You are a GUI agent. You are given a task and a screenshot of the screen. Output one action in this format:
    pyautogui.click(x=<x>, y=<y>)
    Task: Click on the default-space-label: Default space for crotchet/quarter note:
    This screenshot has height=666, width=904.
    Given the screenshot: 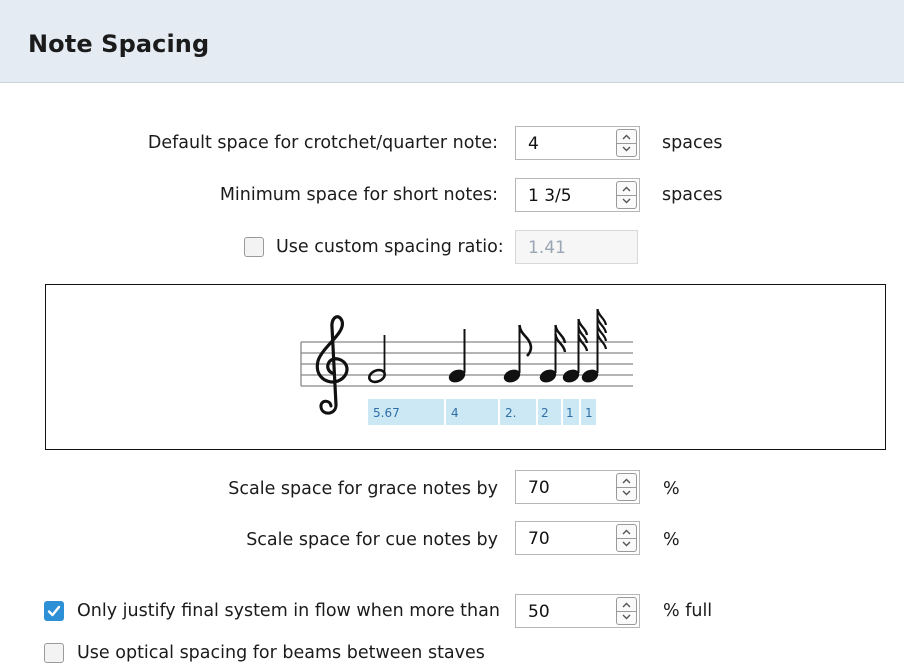 What is the action you would take?
    pyautogui.click(x=322, y=143)
    